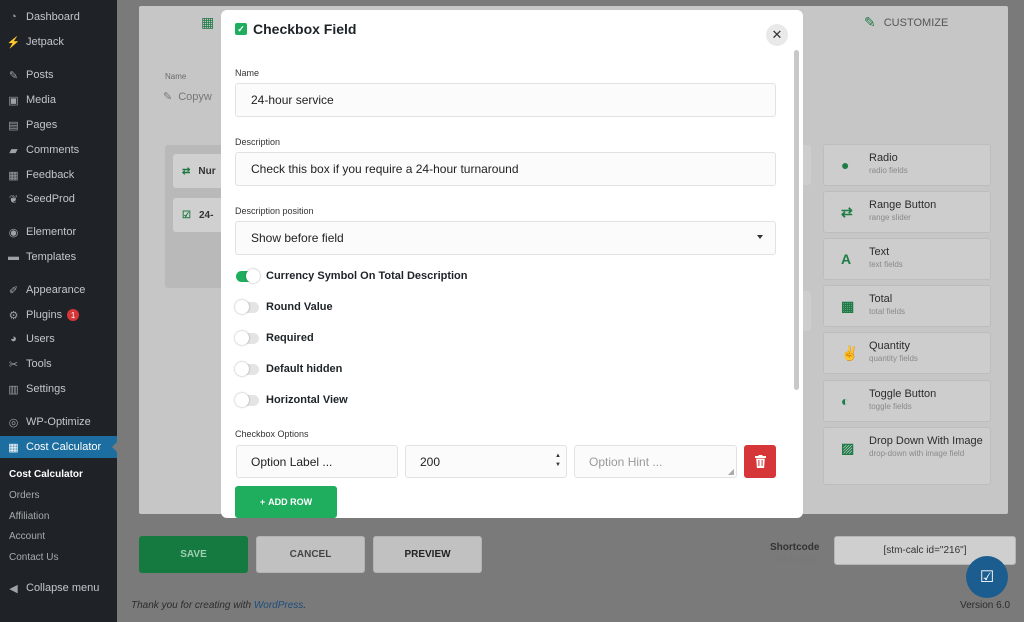 The width and height of the screenshot is (1024, 622). Describe the element at coordinates (51, 257) in the screenshot. I see `sidebar-item-label: Templates` at that location.